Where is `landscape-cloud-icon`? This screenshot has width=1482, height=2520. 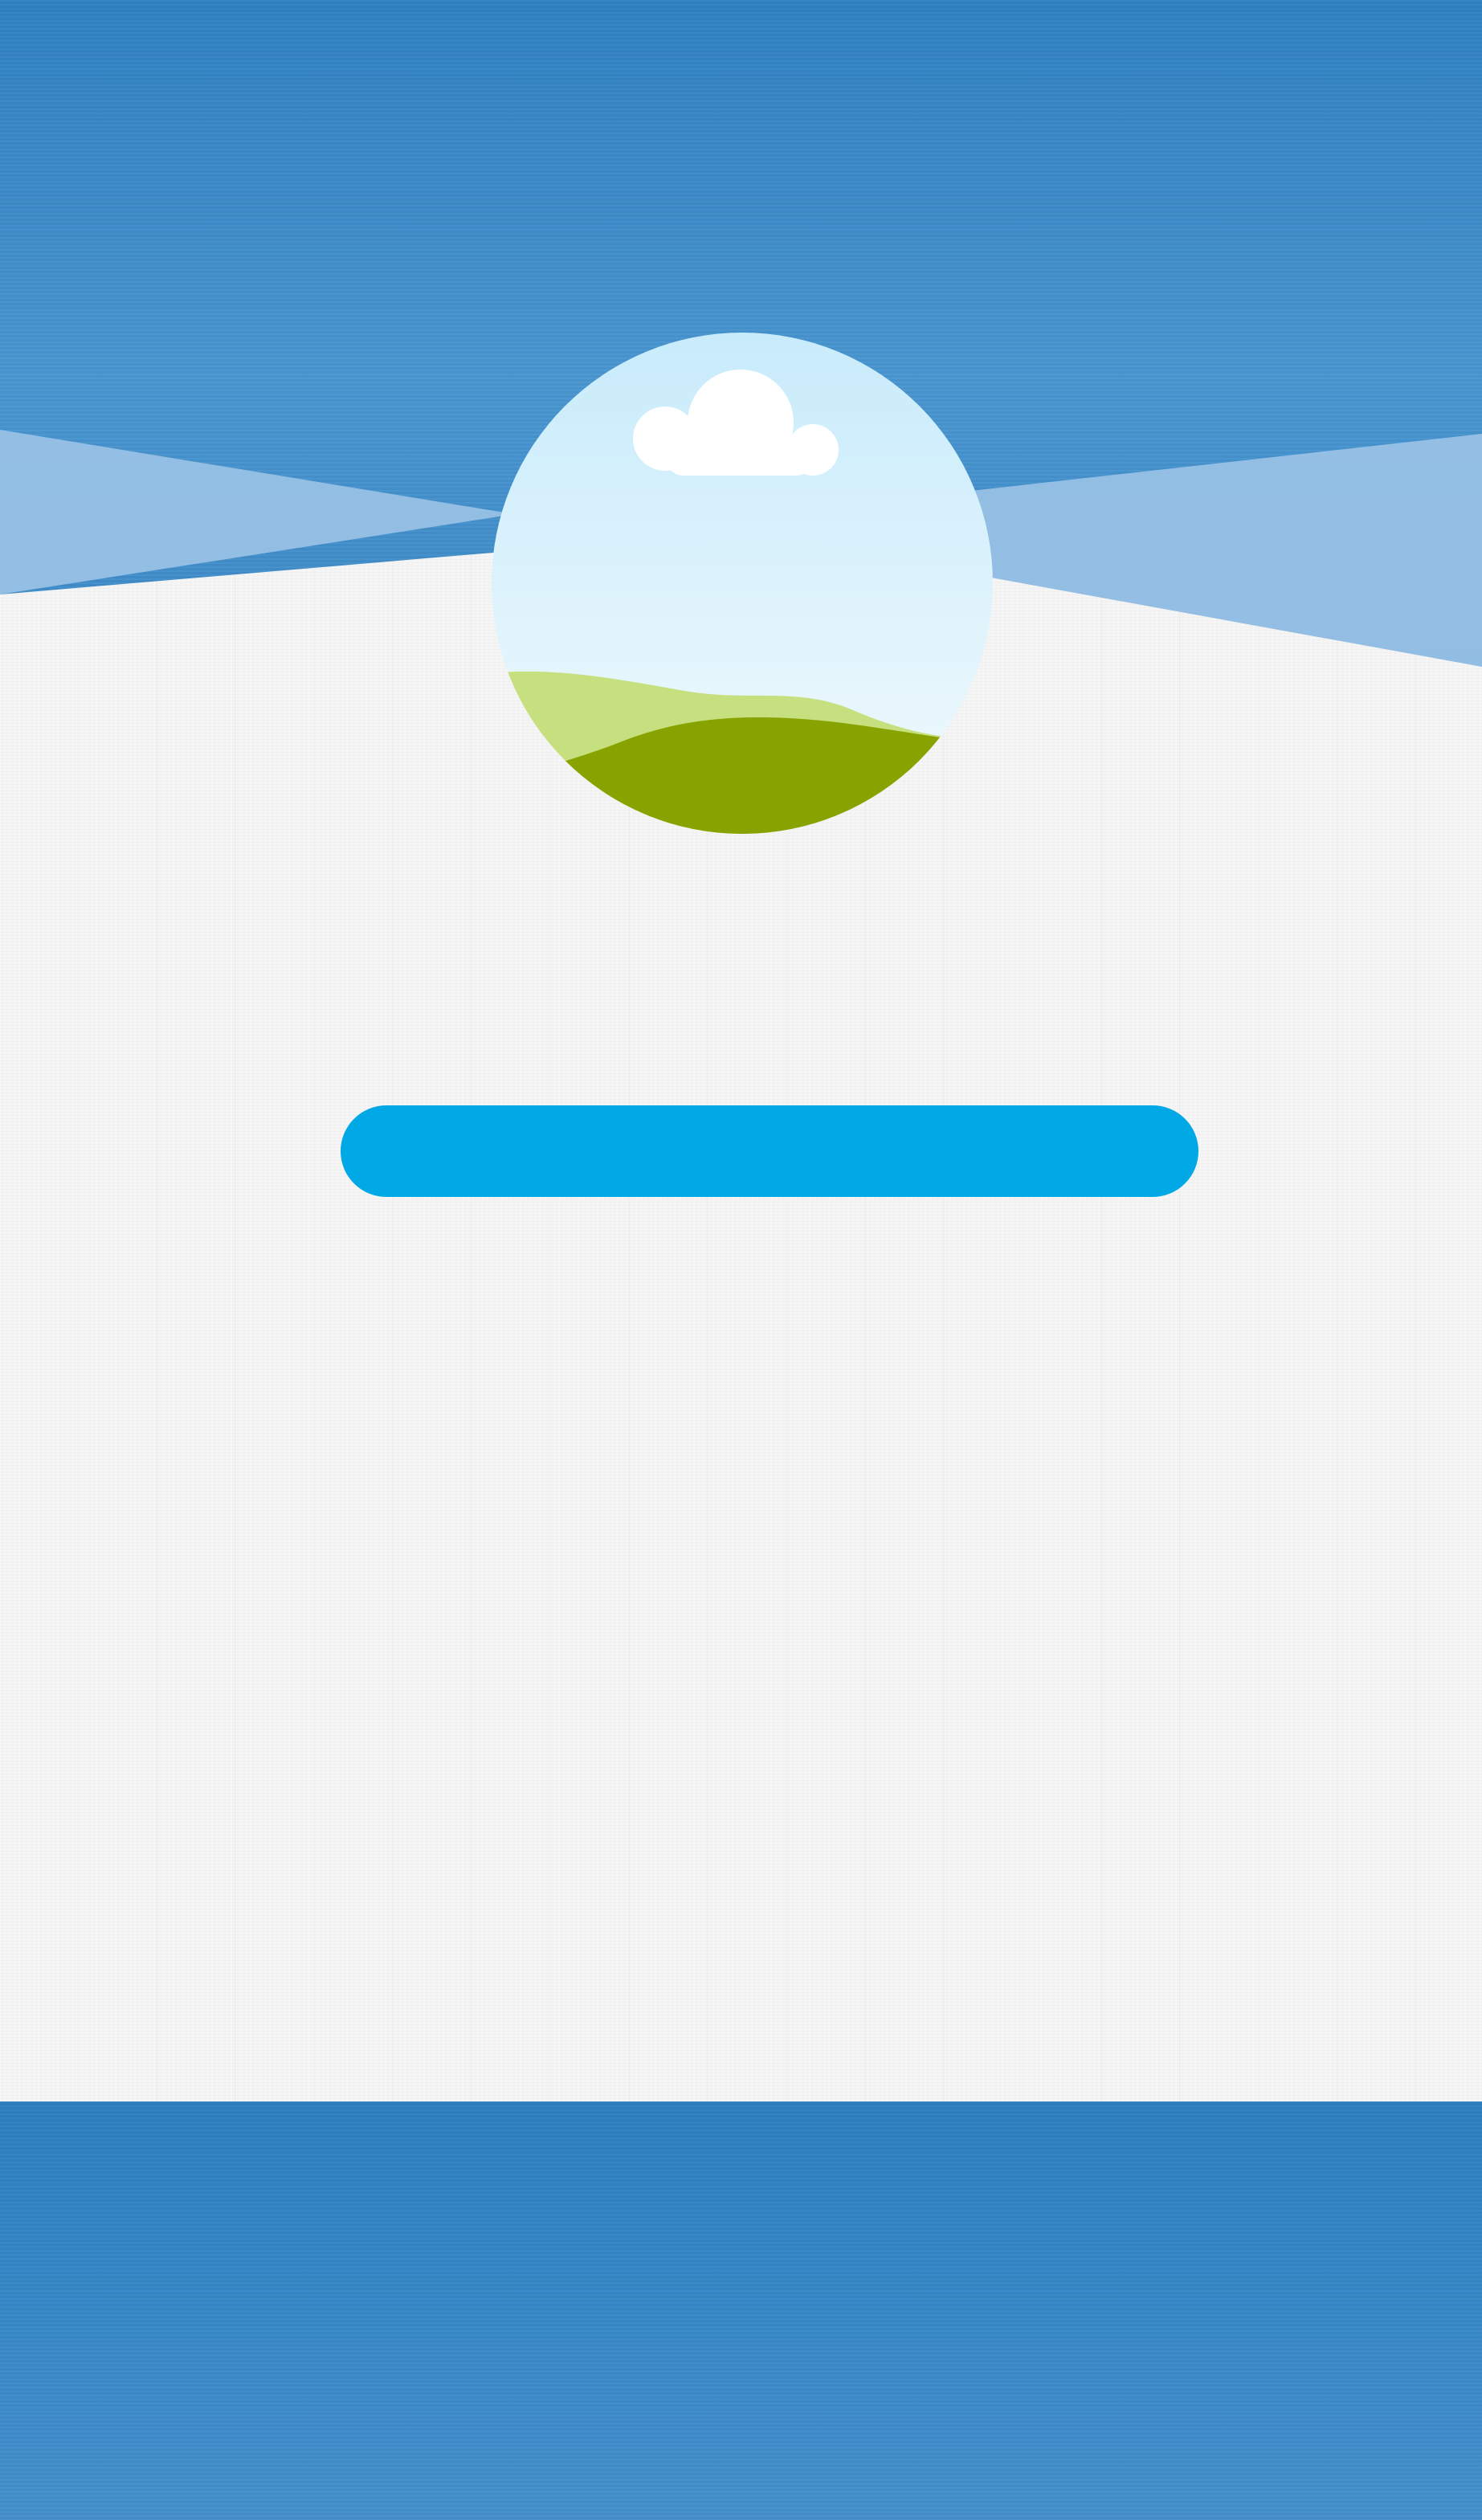 landscape-cloud-icon is located at coordinates (742, 583).